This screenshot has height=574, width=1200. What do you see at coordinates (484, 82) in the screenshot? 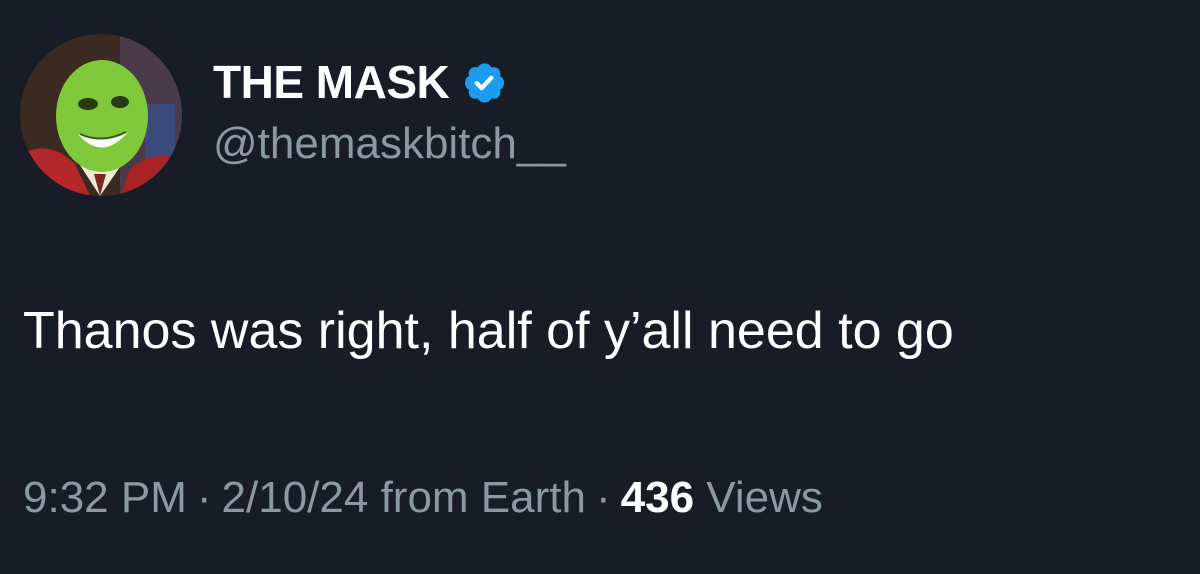
I see `verified-badge-icon` at bounding box center [484, 82].